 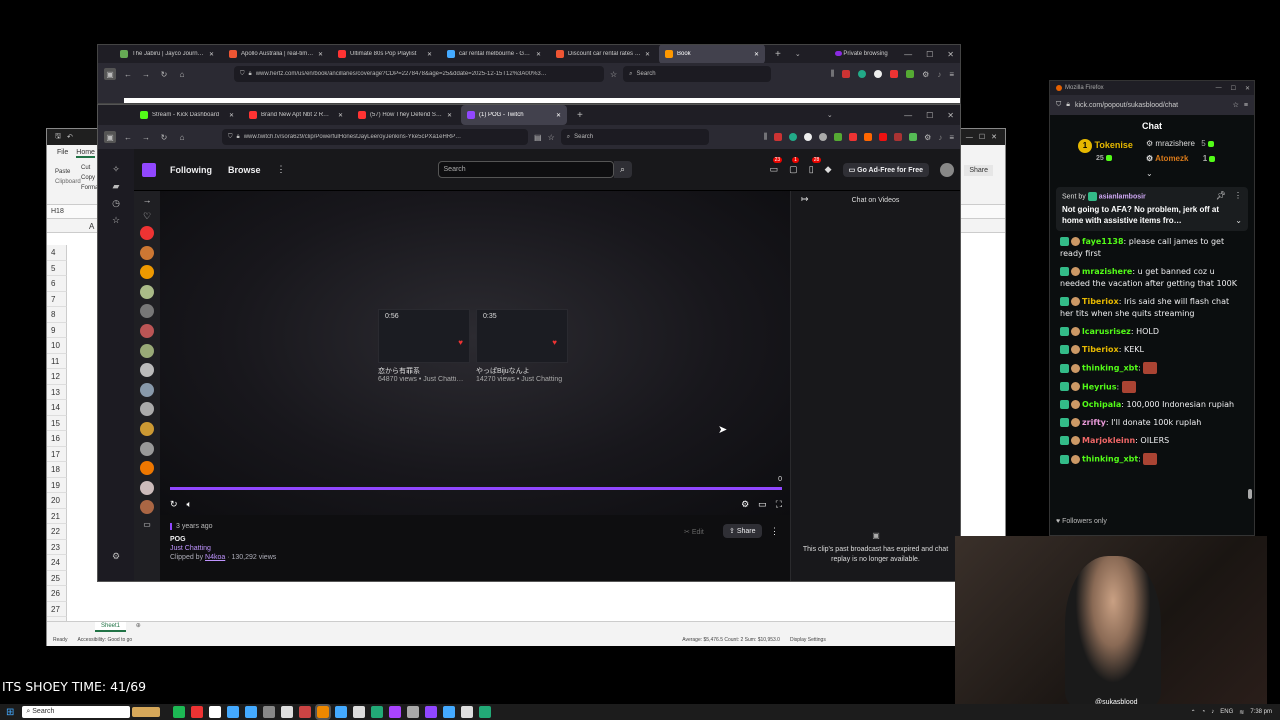 What do you see at coordinates (1238, 220) in the screenshot?
I see `pinned-collapse-icon: ⌄` at bounding box center [1238, 220].